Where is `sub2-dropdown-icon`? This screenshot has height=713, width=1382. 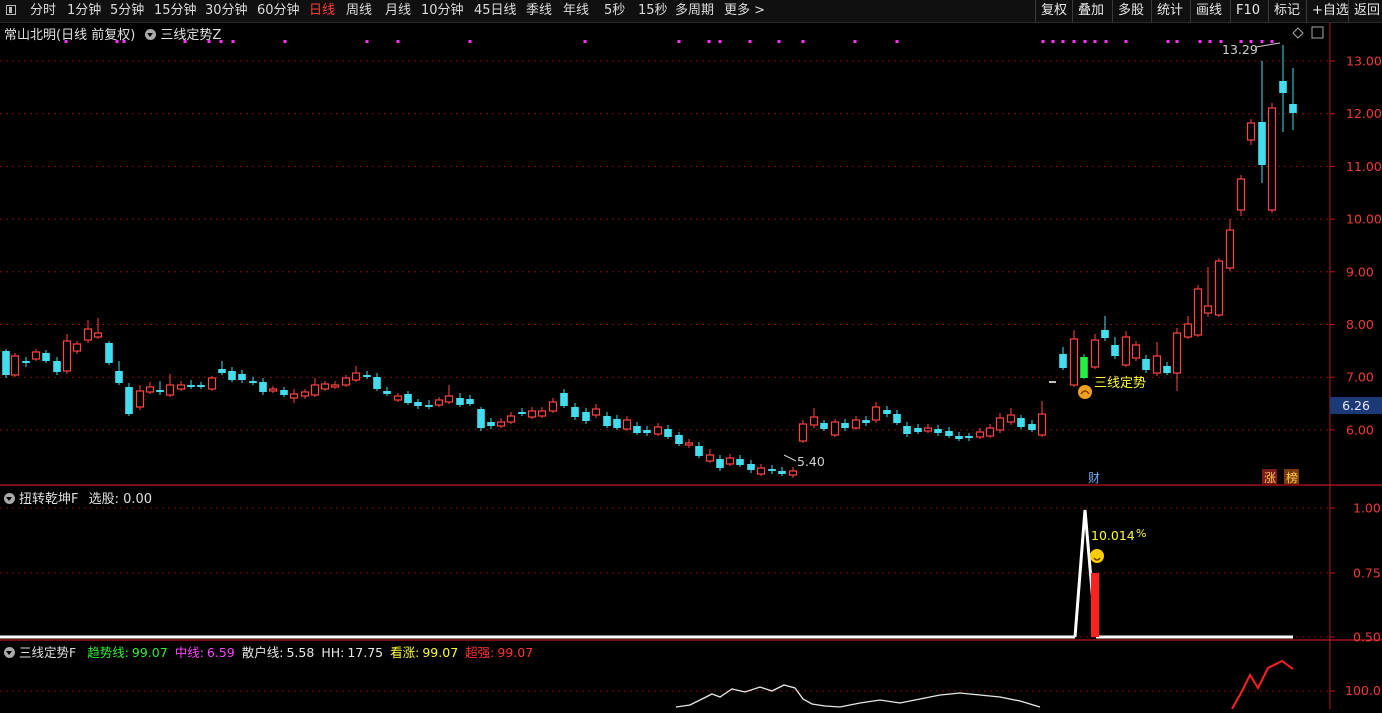
sub2-dropdown-icon is located at coordinates (9, 652).